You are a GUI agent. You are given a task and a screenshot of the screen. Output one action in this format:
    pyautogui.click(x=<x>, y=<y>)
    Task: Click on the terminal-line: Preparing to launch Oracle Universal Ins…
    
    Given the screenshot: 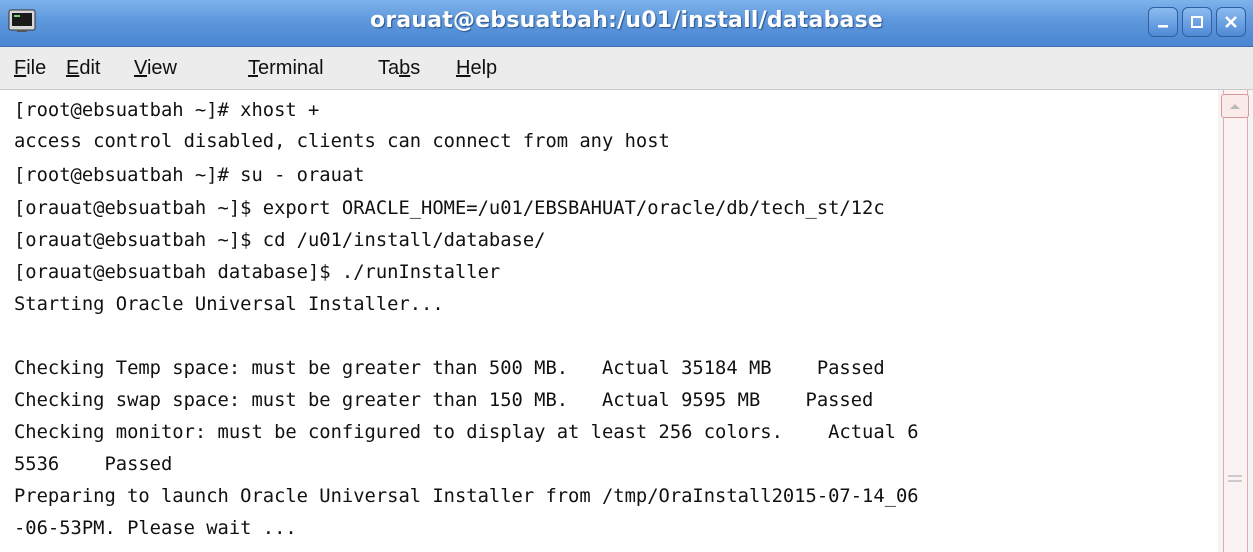 What is the action you would take?
    pyautogui.click(x=466, y=496)
    